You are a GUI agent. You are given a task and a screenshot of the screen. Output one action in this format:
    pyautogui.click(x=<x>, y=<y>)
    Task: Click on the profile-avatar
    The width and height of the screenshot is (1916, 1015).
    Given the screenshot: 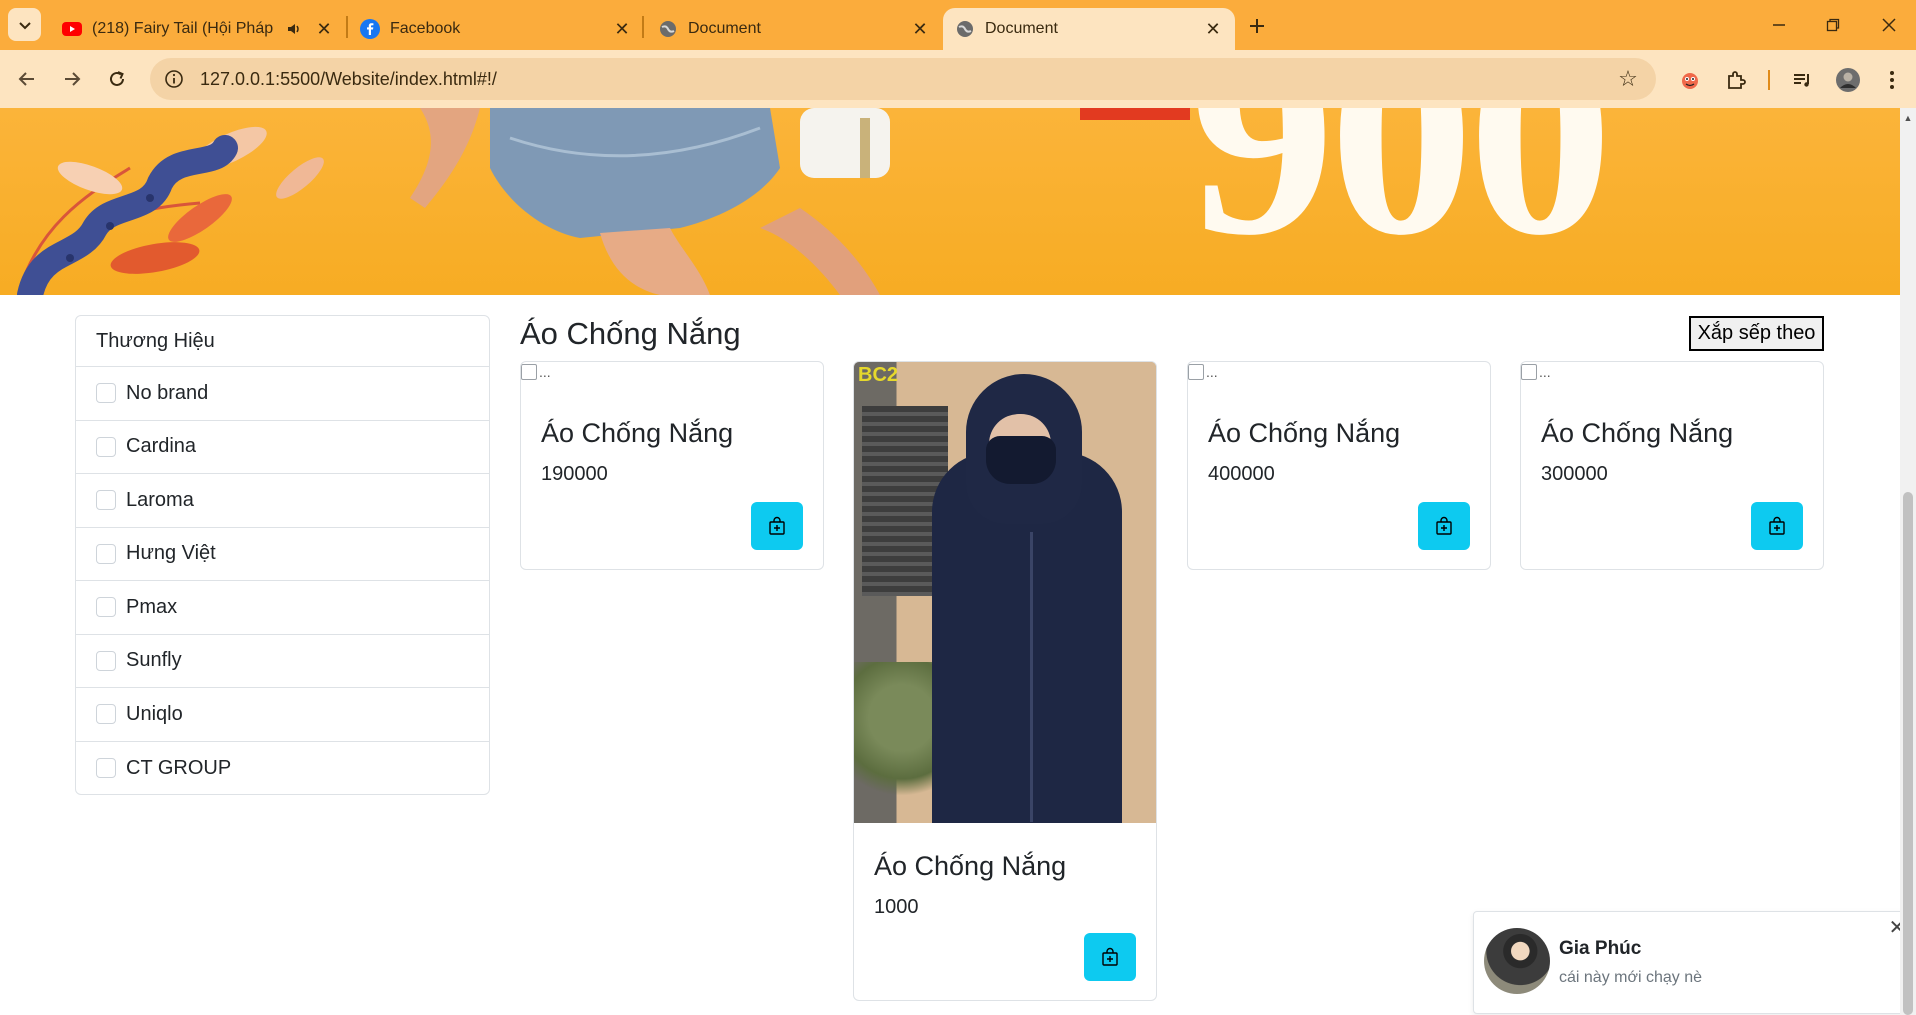 What is the action you would take?
    pyautogui.click(x=1848, y=80)
    